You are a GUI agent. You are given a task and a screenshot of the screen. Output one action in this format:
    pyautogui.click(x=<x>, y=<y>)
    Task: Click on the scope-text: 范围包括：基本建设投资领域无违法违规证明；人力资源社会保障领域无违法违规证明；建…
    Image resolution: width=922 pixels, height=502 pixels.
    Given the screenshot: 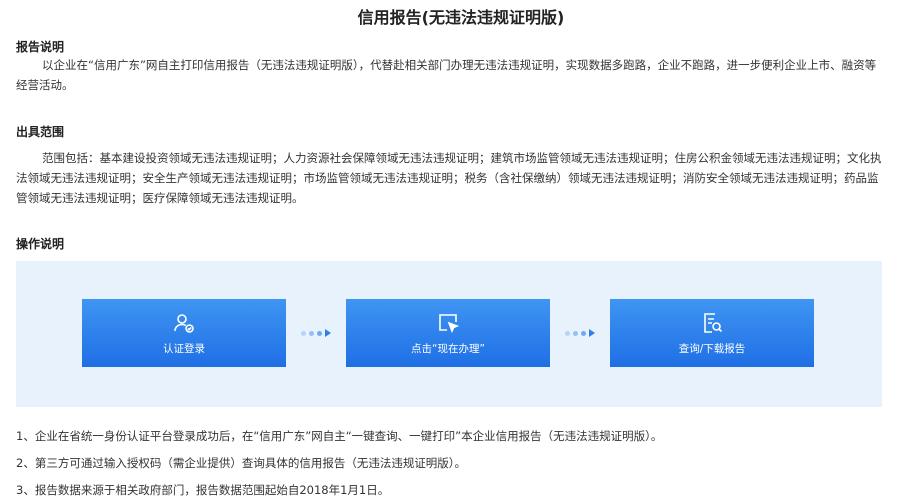 What is the action you would take?
    pyautogui.click(x=449, y=178)
    